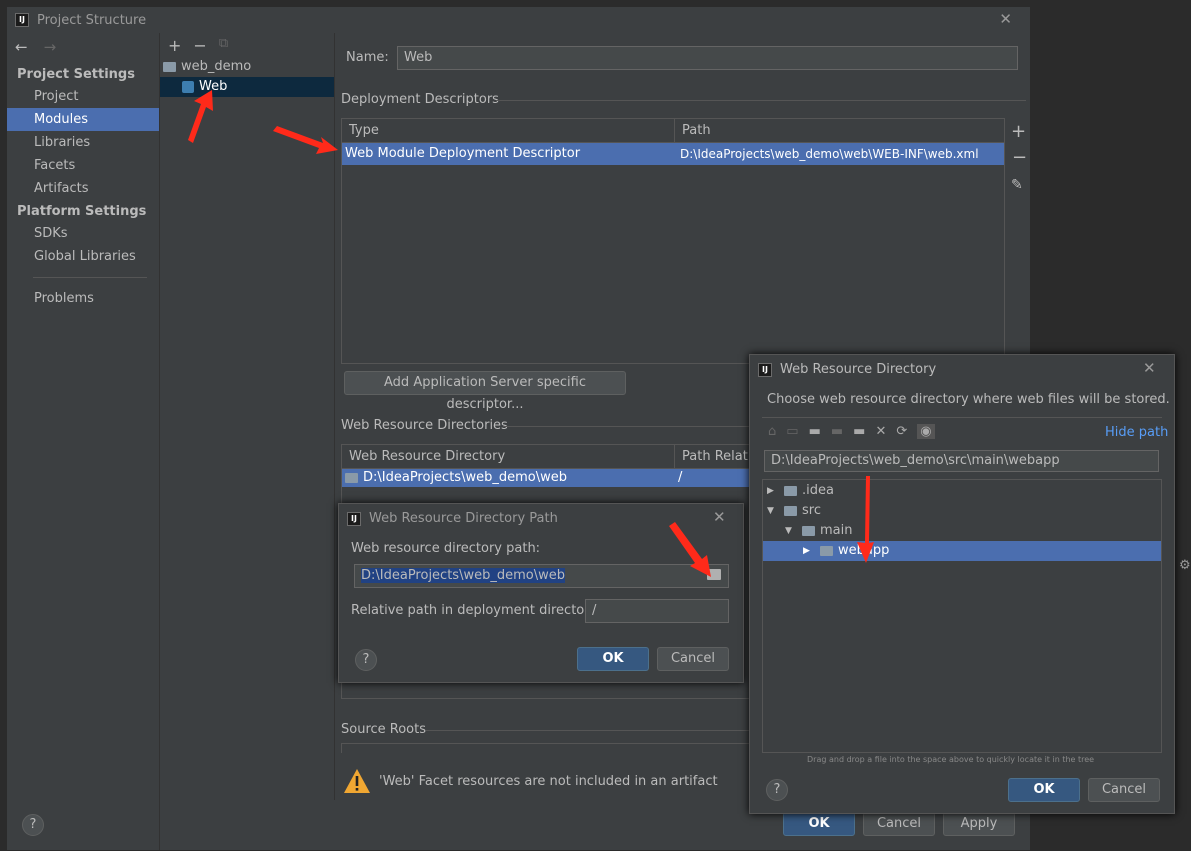 This screenshot has width=1191, height=851. I want to click on arrow-to-web-module, so click(200, 116).